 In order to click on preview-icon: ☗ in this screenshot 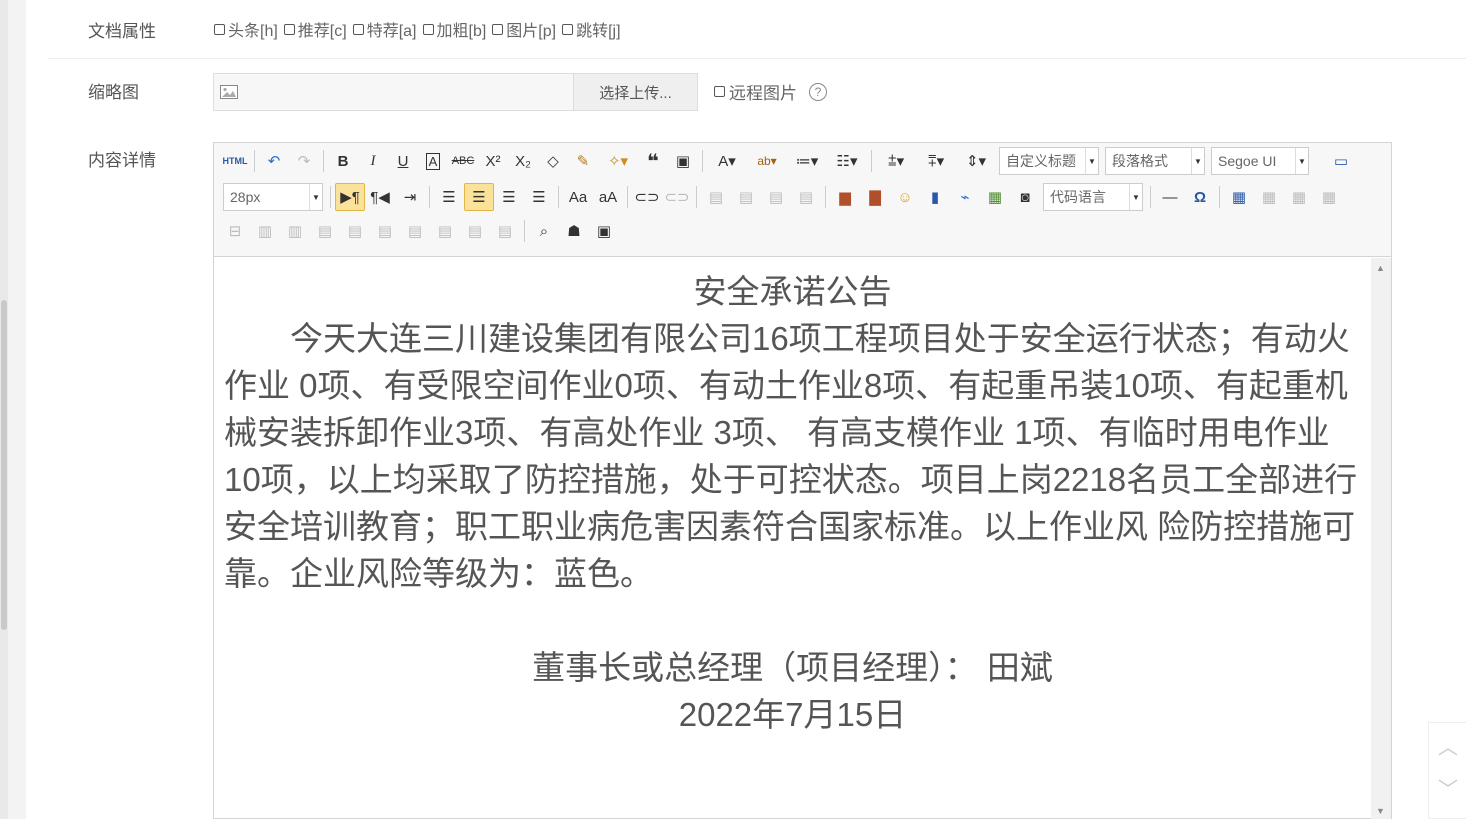, I will do `click(574, 231)`.